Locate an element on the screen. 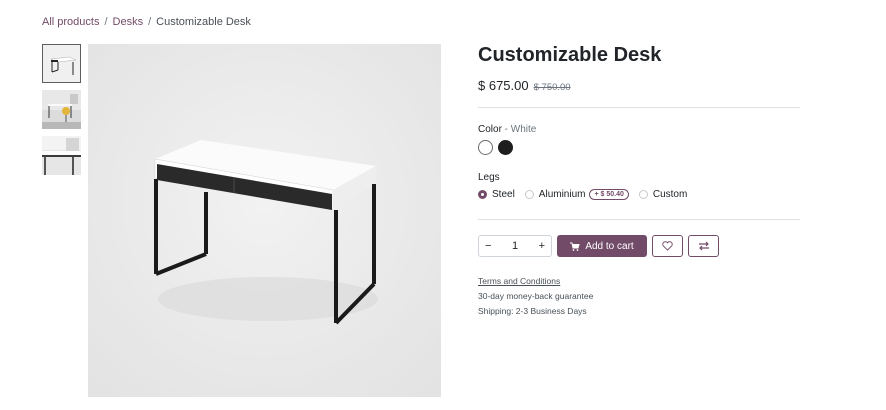 The image size is (886, 410). quantity-increment-button: + is located at coordinates (542, 246).